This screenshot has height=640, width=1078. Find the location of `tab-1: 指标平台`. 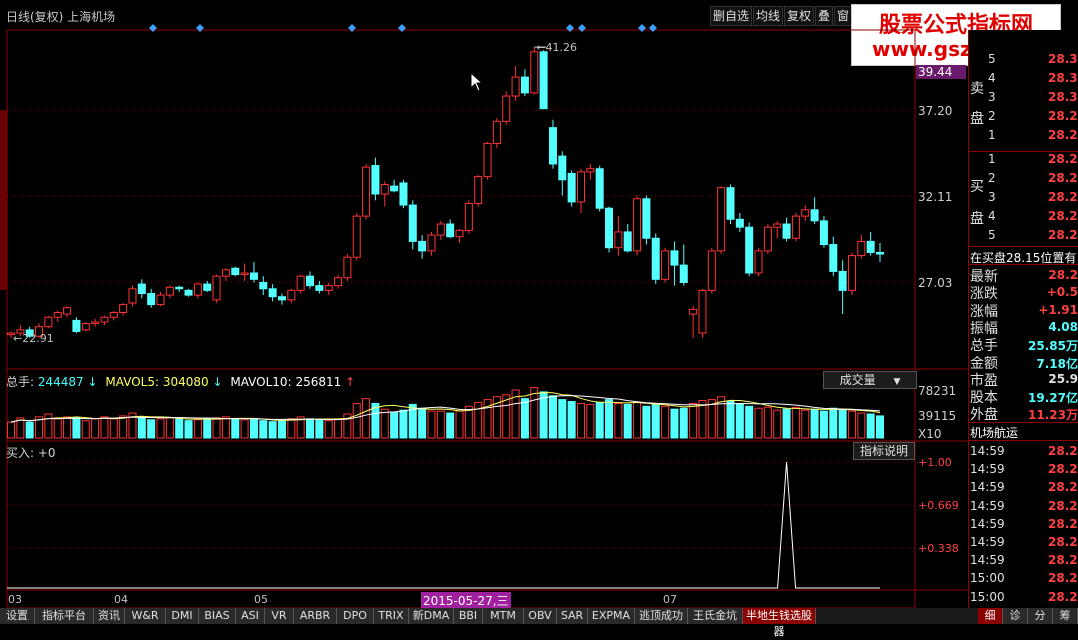

tab-1: 指标平台 is located at coordinates (64, 616).